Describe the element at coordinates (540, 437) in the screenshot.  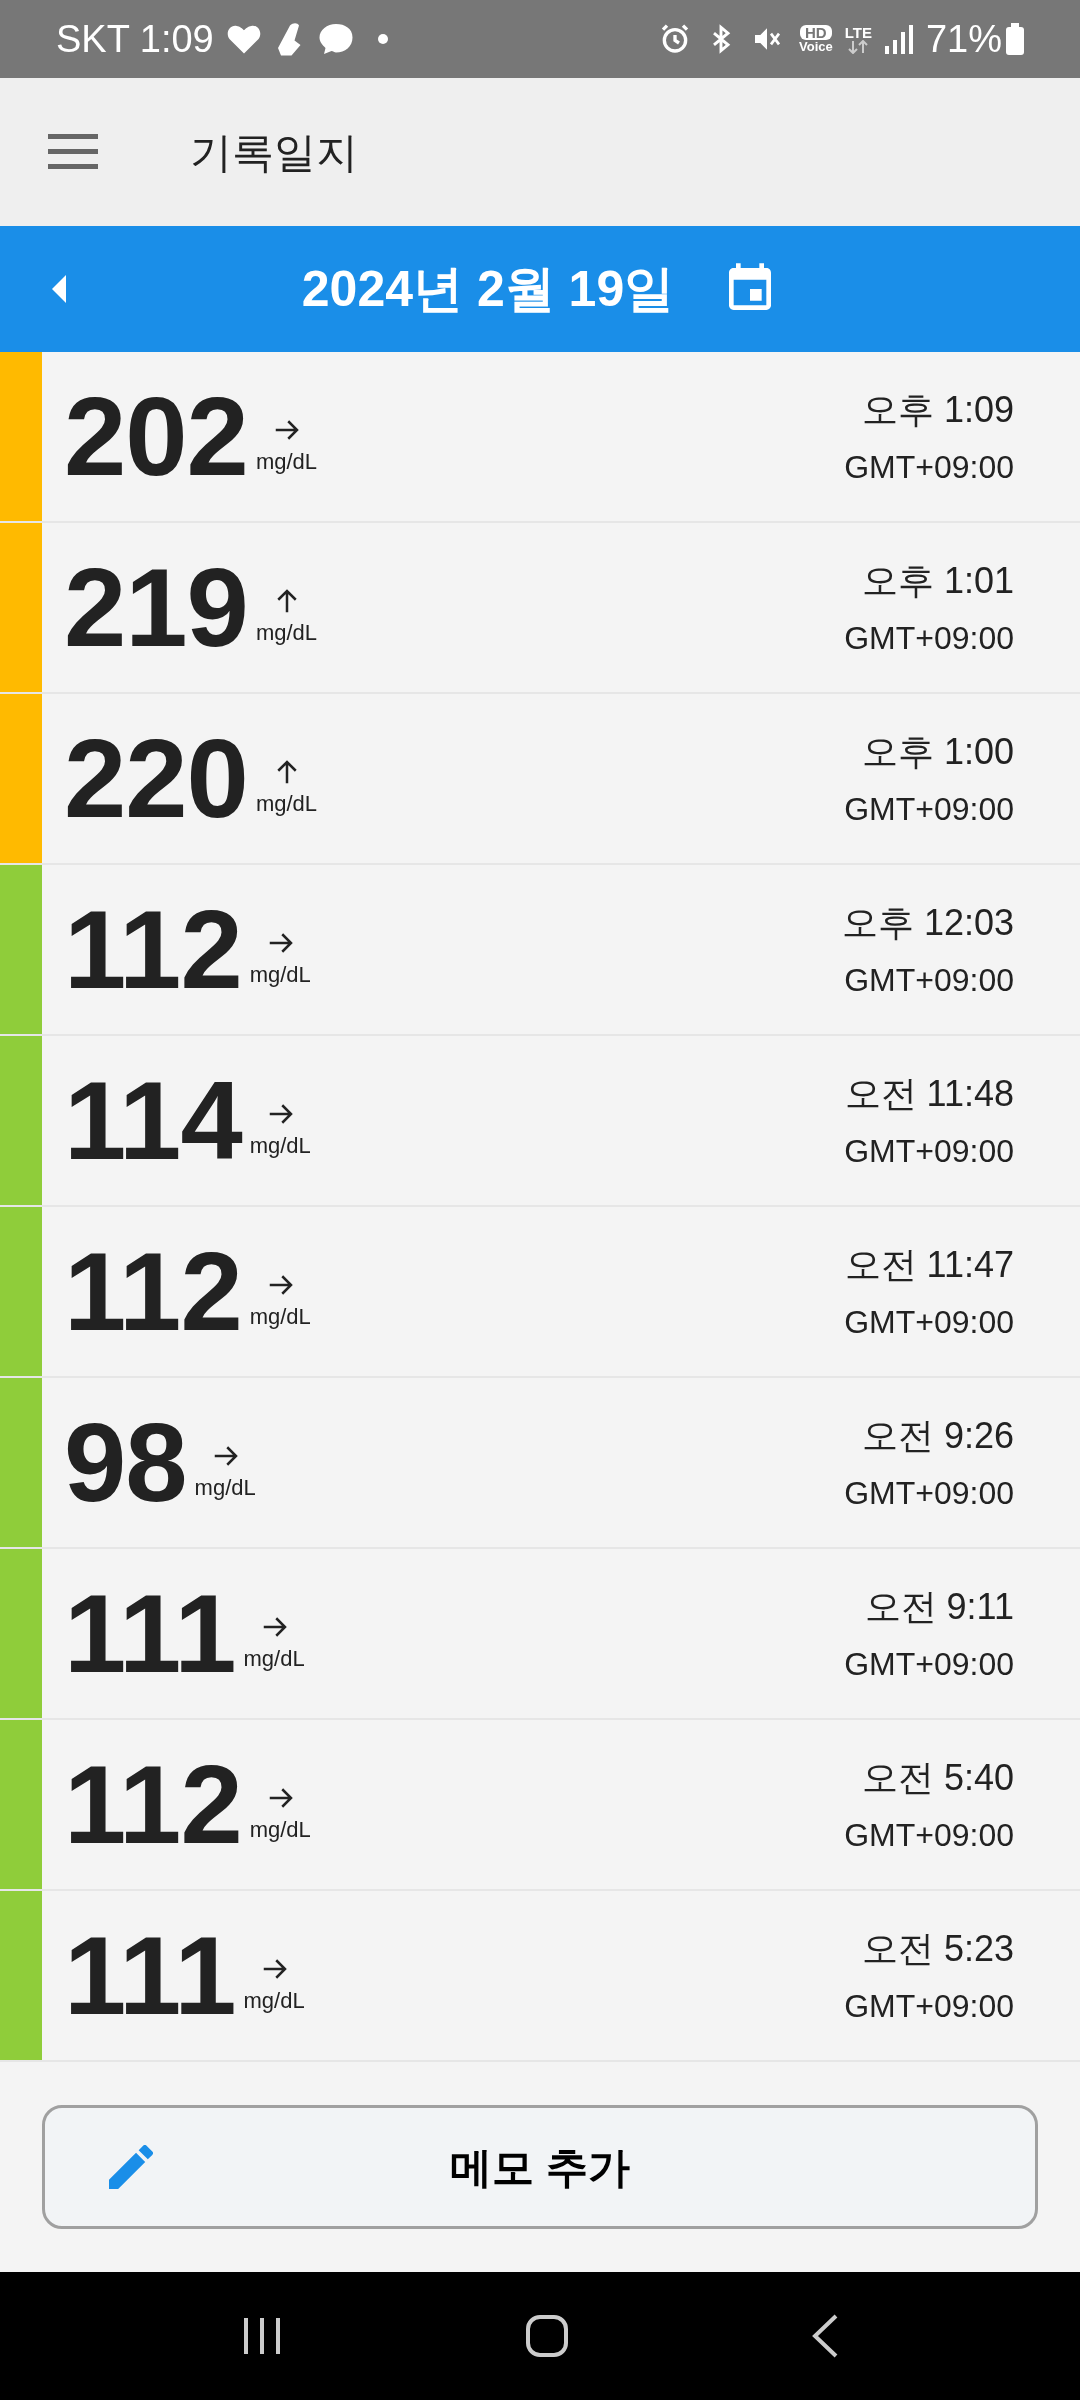
I see `reading-row: 202 mg/dL 오후 1:09 GMT+09:00` at that location.